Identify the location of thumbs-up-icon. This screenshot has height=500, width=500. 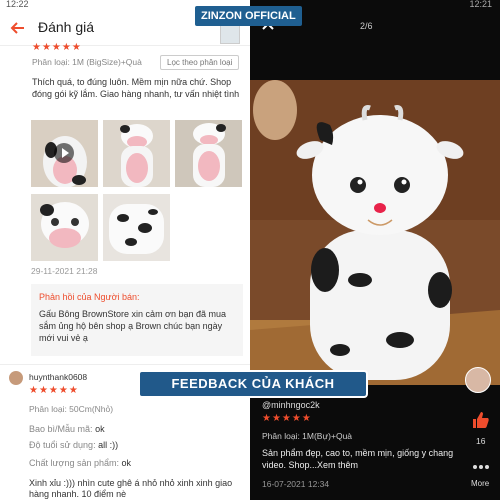
(481, 420).